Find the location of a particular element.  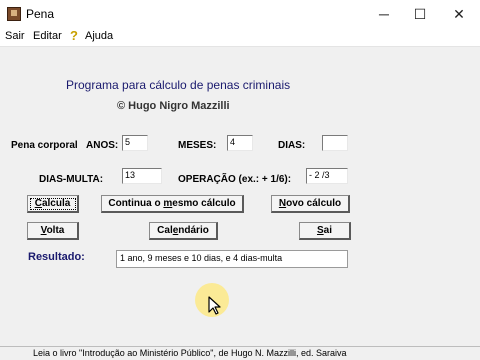

copyright-line: © Hugo Nigro Mazzilli is located at coordinates (173, 106).